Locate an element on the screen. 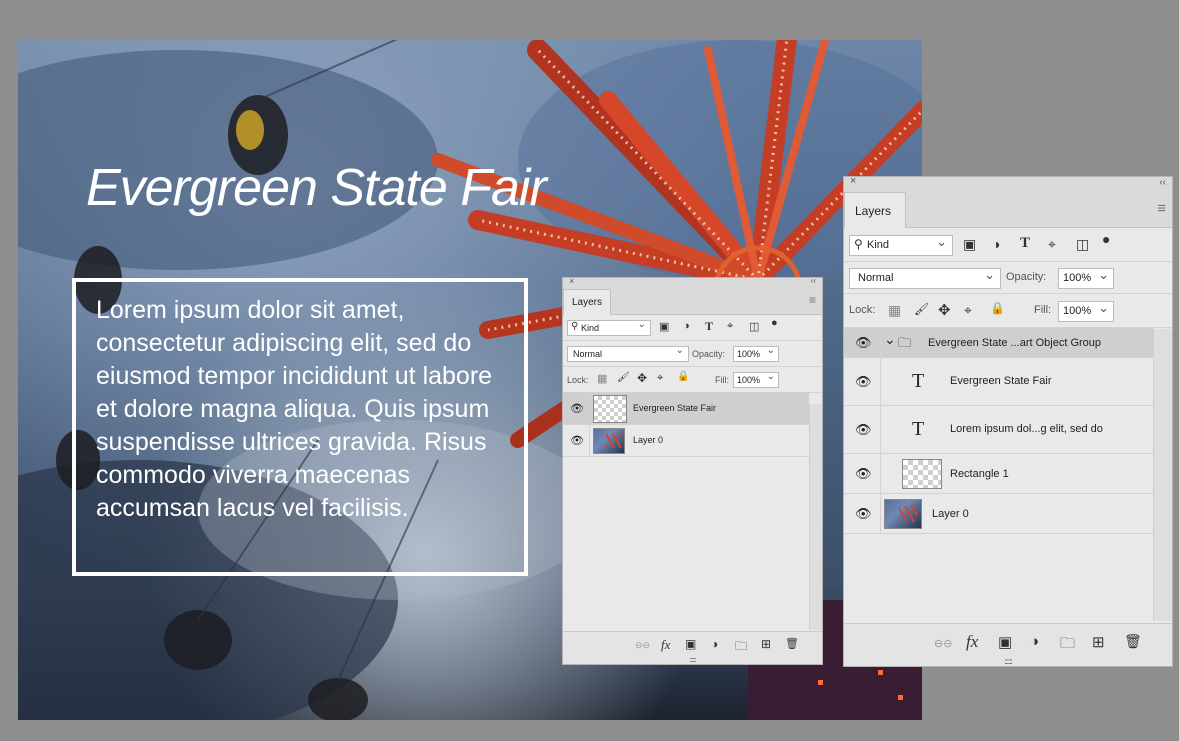  panel-footer: ⊖⊖ fx ▣ ◑ 🗀 ⊞ 🗑 :::::: is located at coordinates (692, 647).